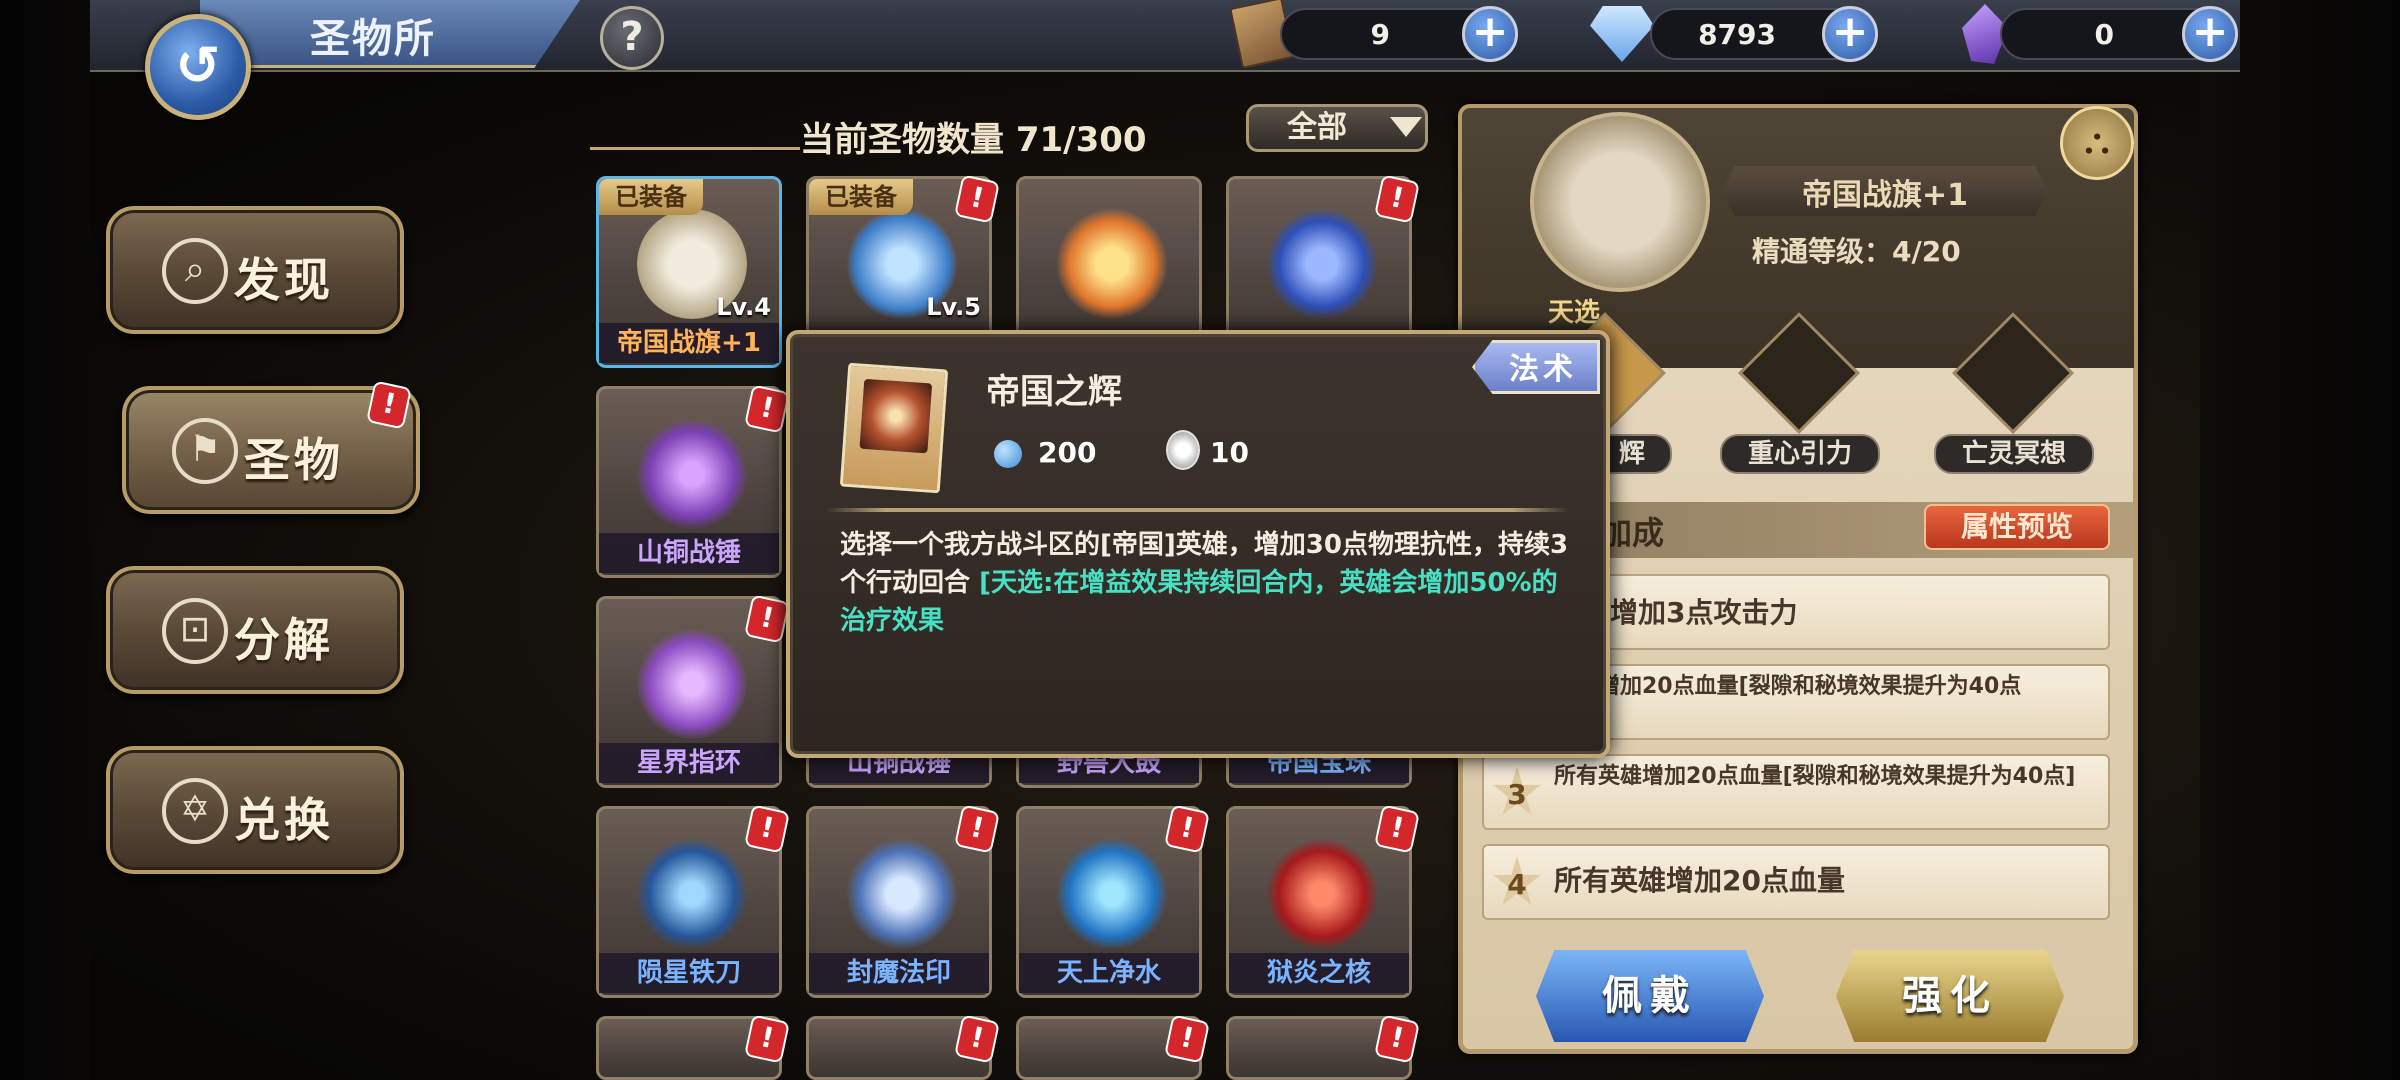 This screenshot has height=1080, width=2400. What do you see at coordinates (1650, 996) in the screenshot?
I see `equip-button: 佩戴` at bounding box center [1650, 996].